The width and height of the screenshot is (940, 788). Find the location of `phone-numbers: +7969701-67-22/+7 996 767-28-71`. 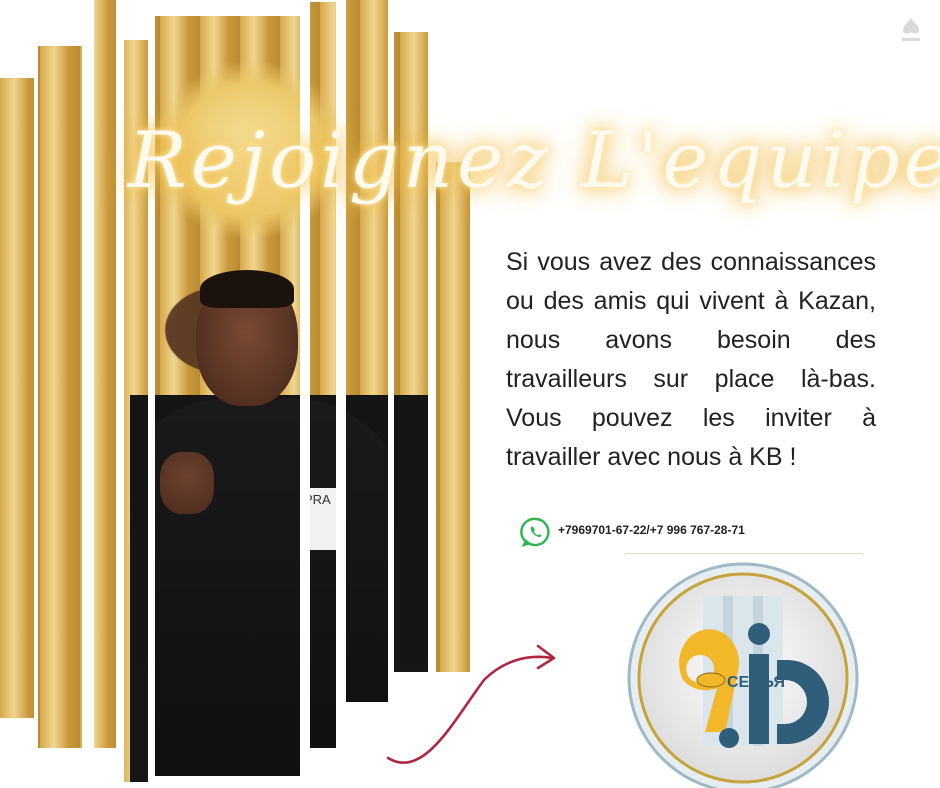

phone-numbers: +7969701-67-22/+7 996 767-28-71 is located at coordinates (651, 530).